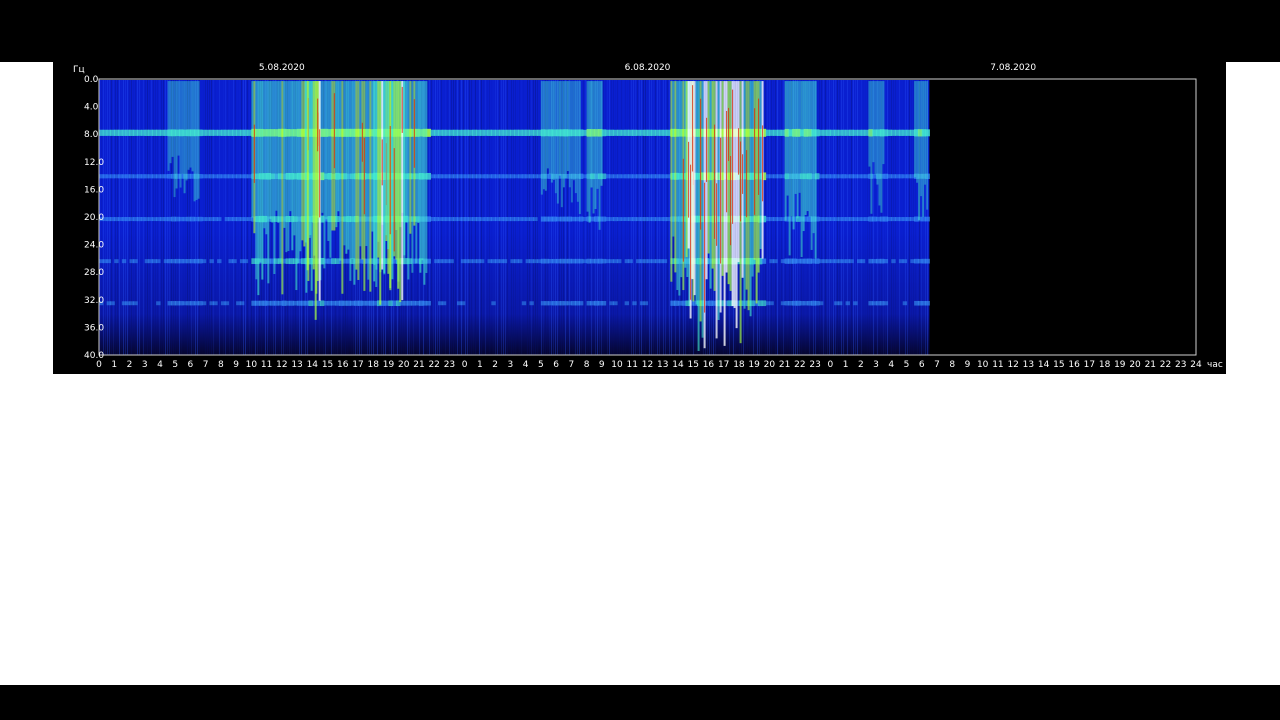 Image resolution: width=1280 pixels, height=720 pixels. Describe the element at coordinates (640, 702) in the screenshot. I see `video-bottom-letterbox` at that location.